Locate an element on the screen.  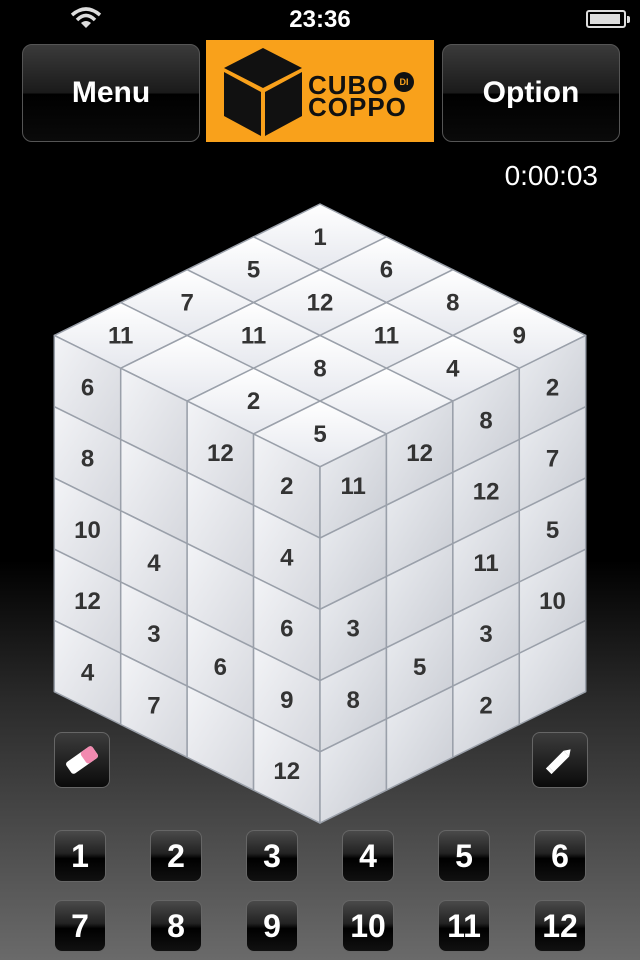
pencil-button is located at coordinates (560, 760).